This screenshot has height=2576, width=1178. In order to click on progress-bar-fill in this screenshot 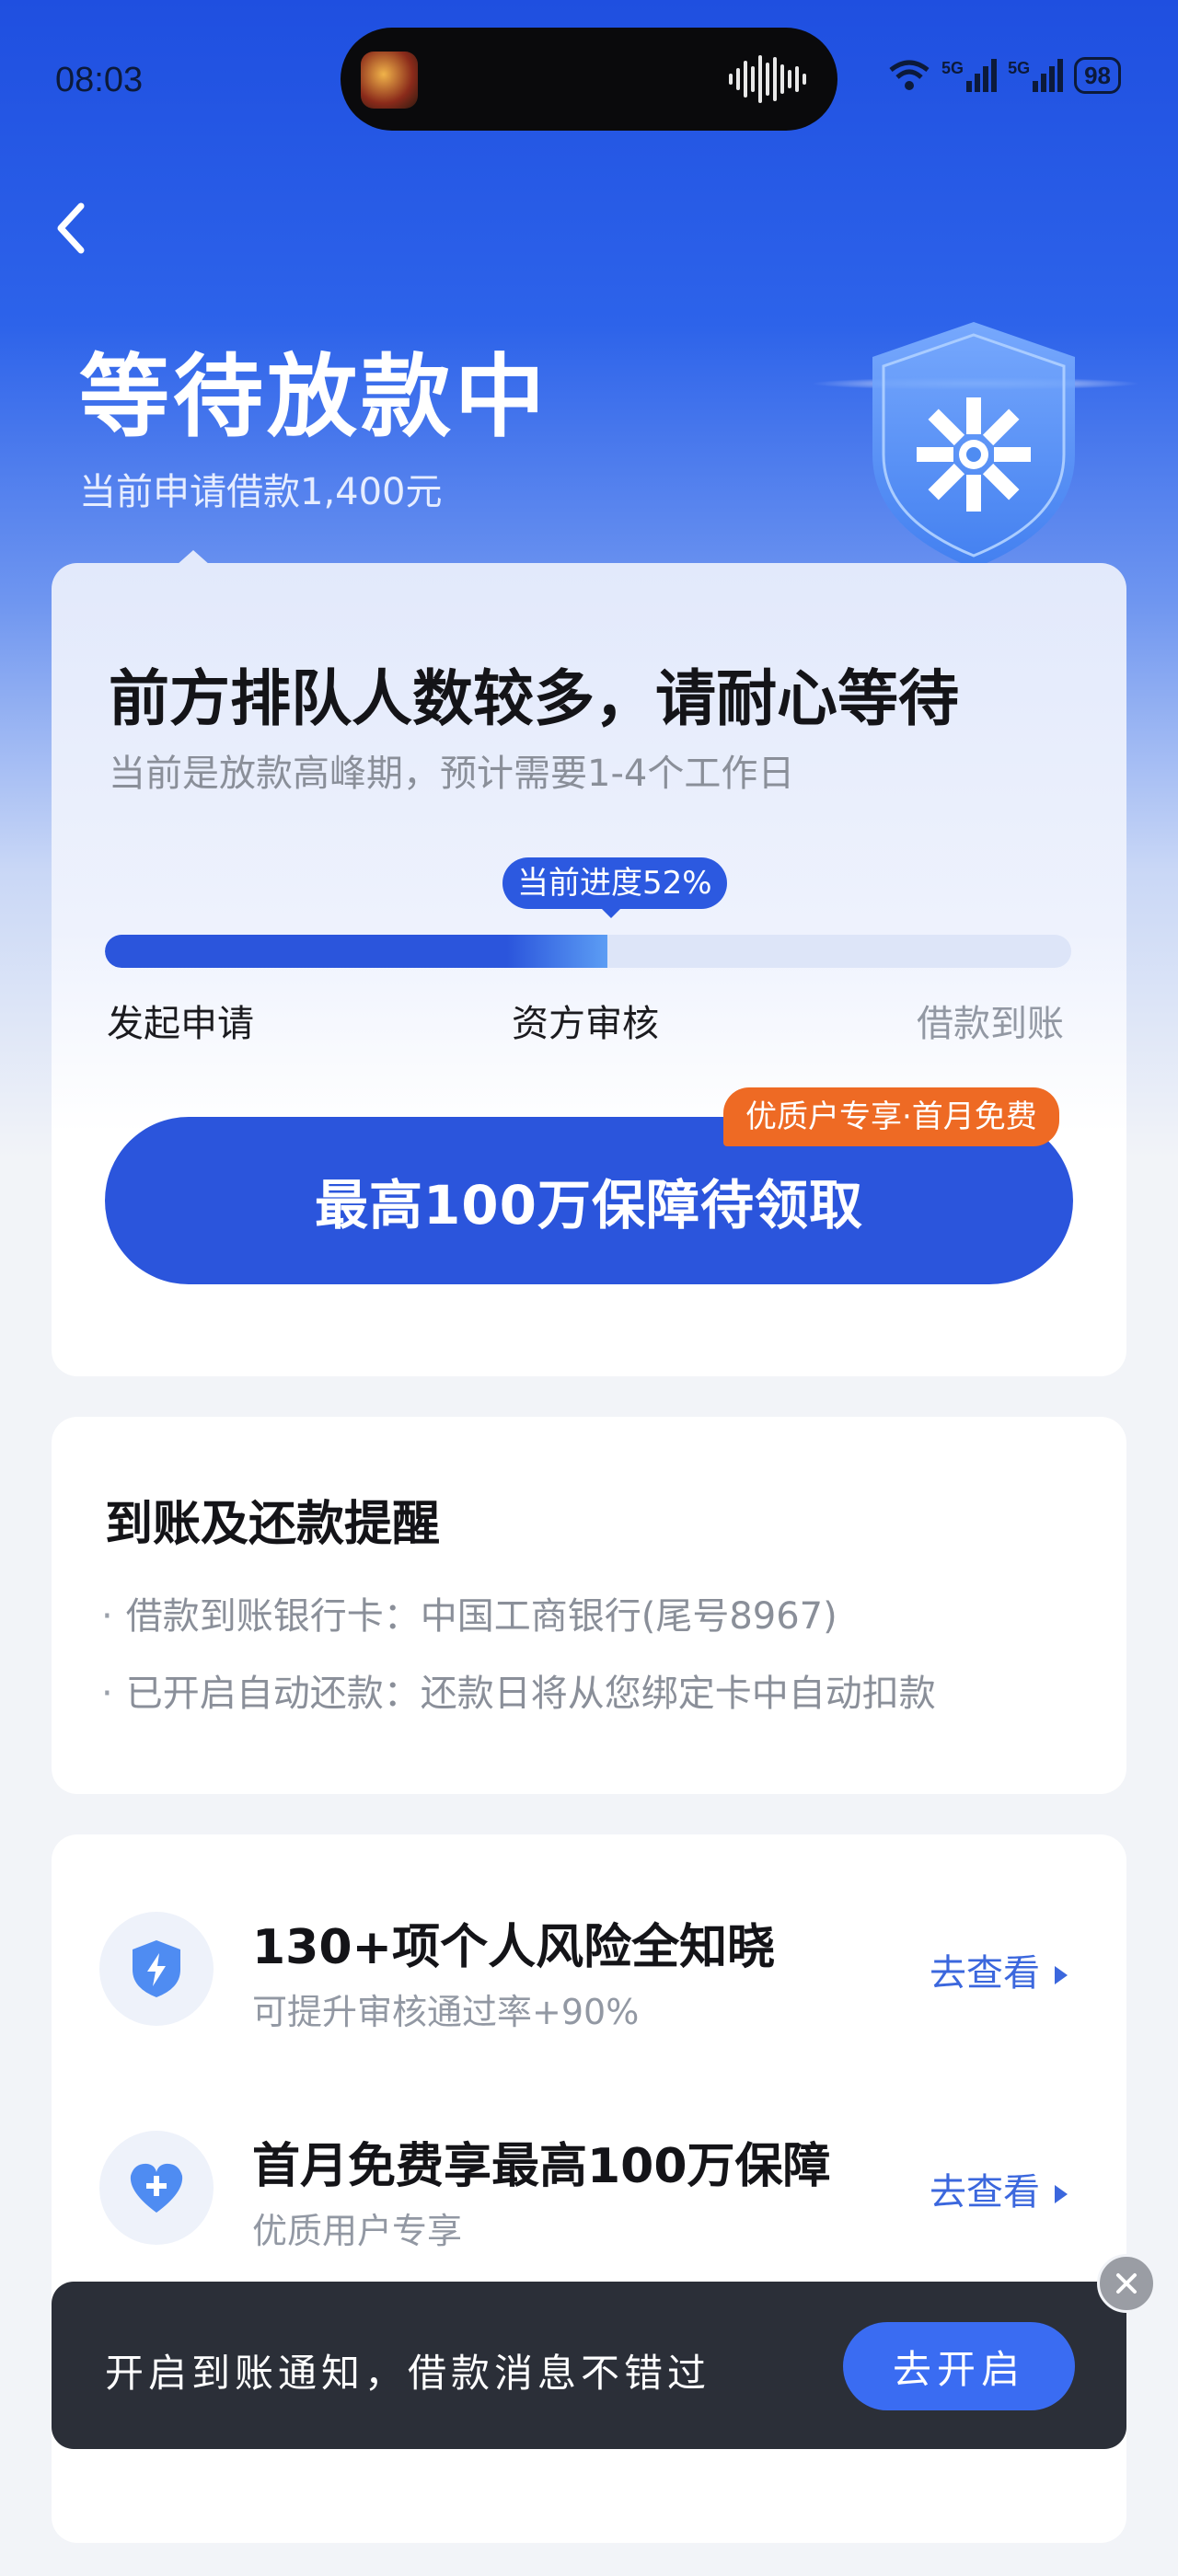, I will do `click(356, 951)`.